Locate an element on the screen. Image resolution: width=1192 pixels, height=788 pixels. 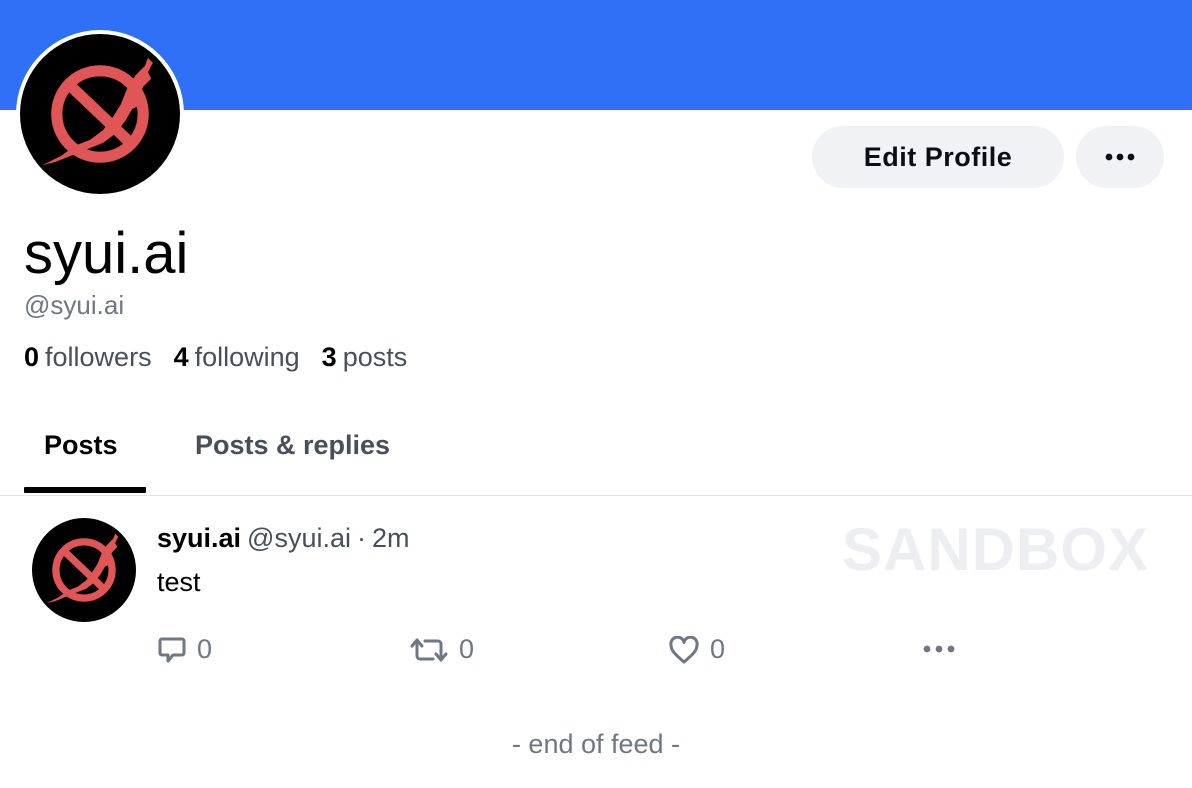
end-of-feed-label: - end of feed - is located at coordinates (596, 744).